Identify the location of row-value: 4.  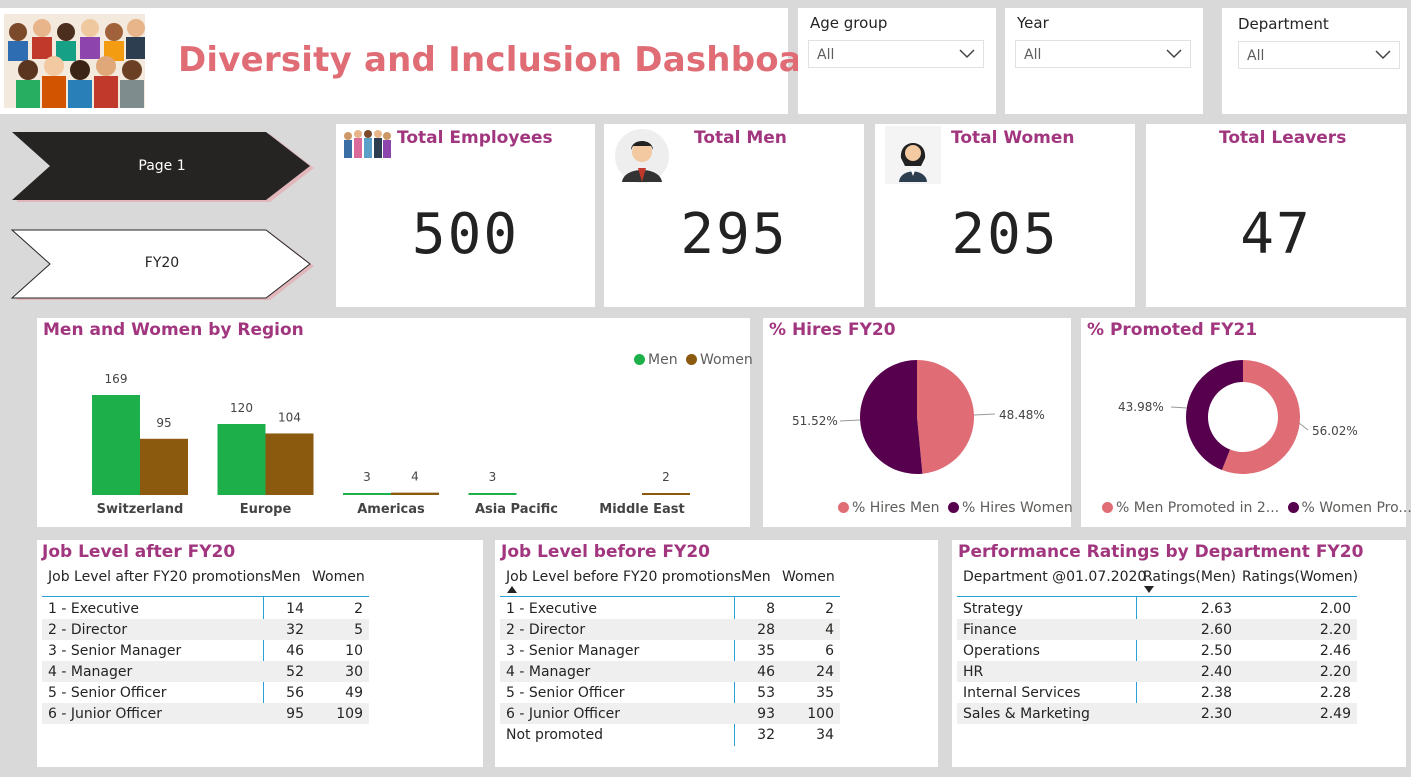
(810, 629).